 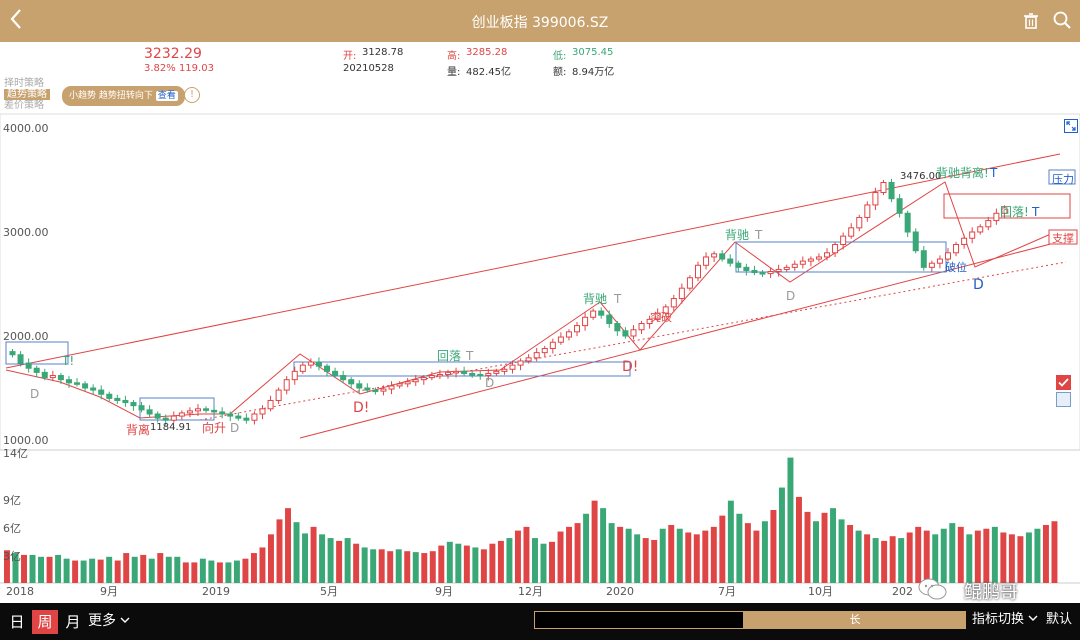 I want to click on range-slider-thumb: 长, so click(x=855, y=620).